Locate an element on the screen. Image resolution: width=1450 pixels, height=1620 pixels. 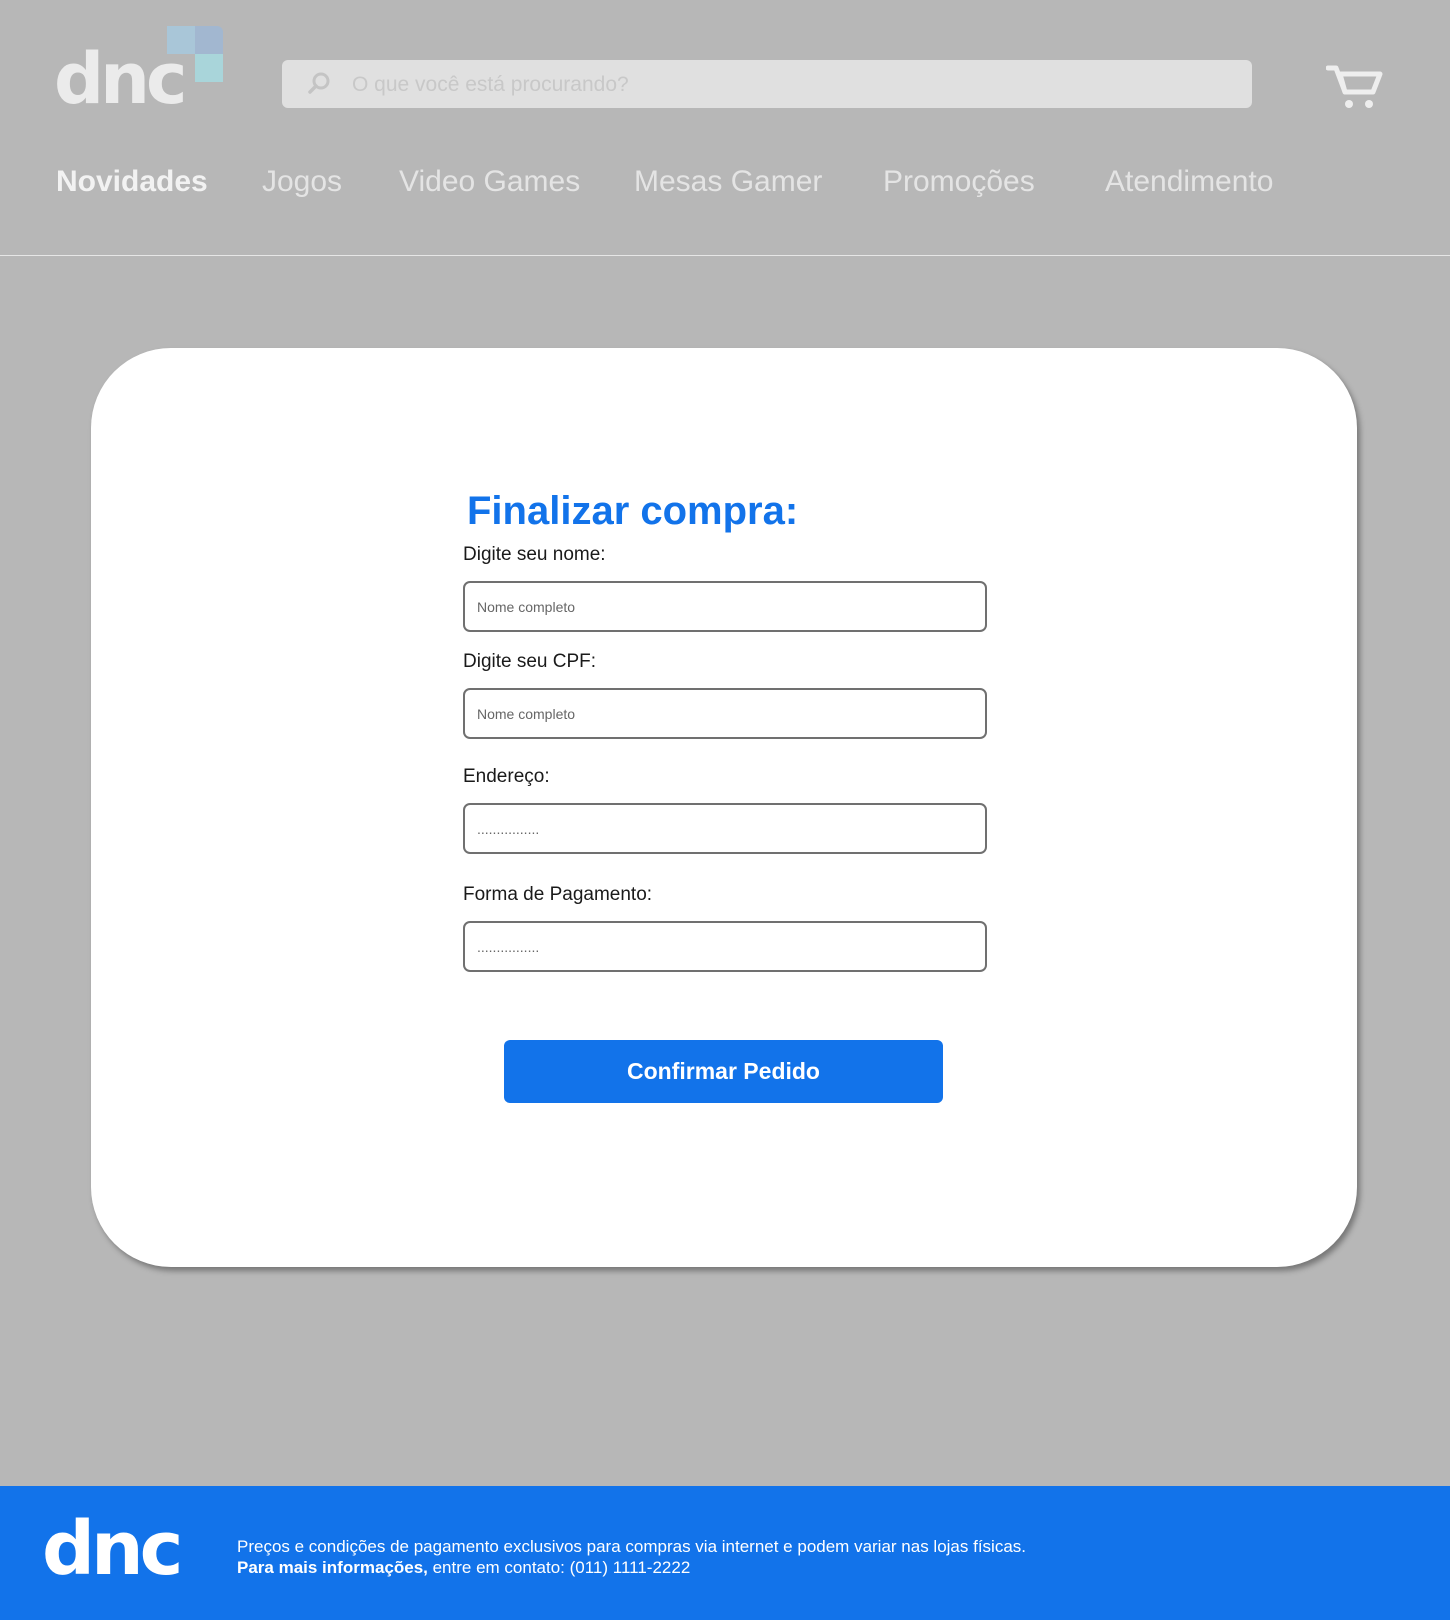
logo-squares-icon is located at coordinates (195, 54).